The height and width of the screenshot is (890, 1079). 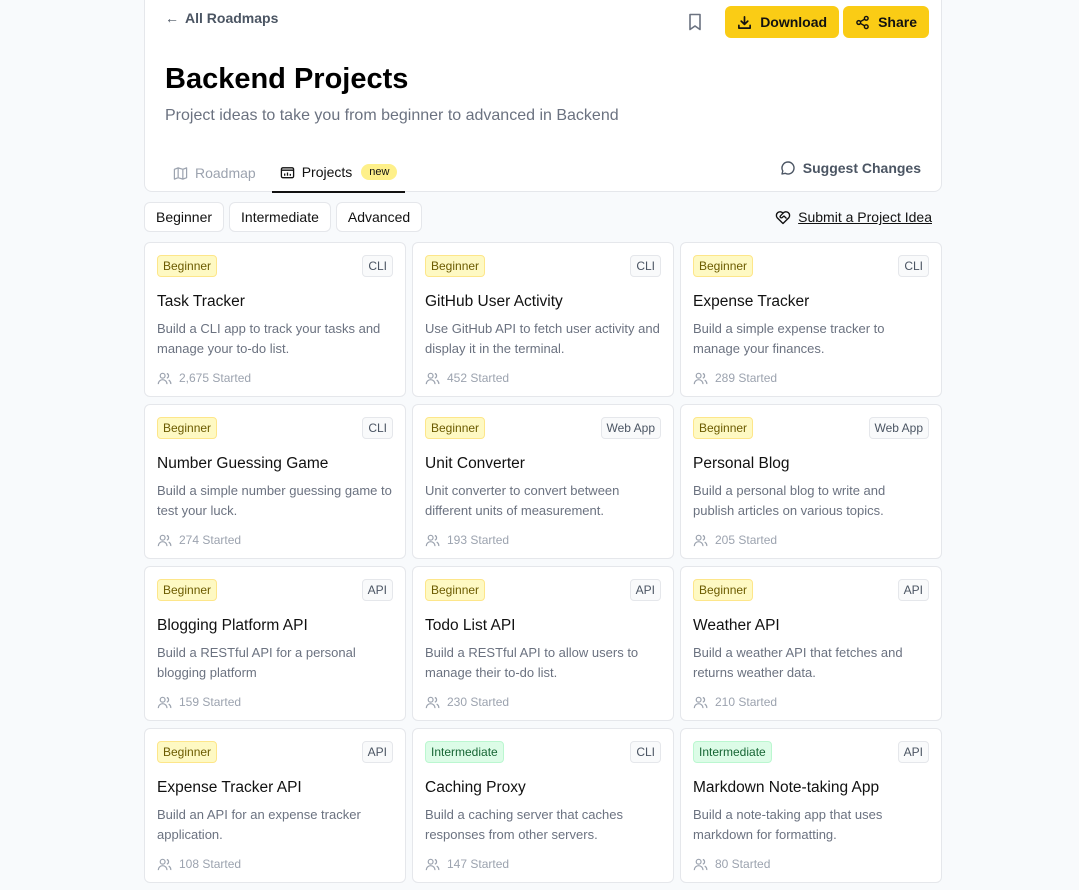 I want to click on filter-advanced: Advanced, so click(x=379, y=217).